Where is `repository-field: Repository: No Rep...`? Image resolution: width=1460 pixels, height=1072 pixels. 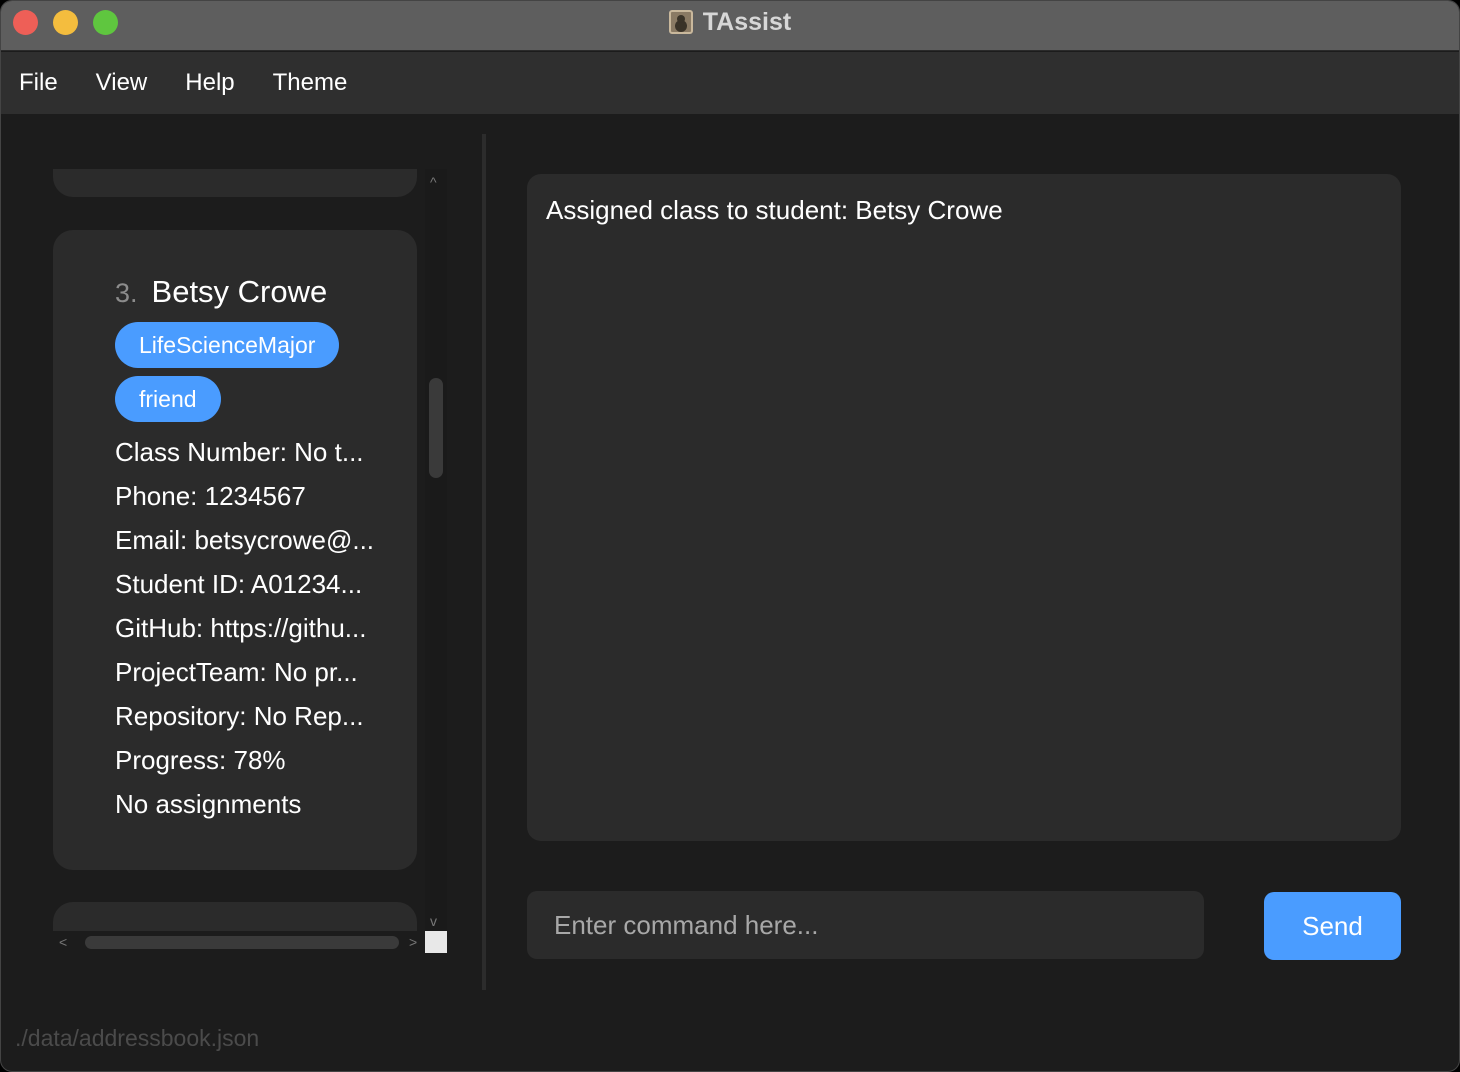
repository-field: Repository: No Rep... is located at coordinates (239, 716).